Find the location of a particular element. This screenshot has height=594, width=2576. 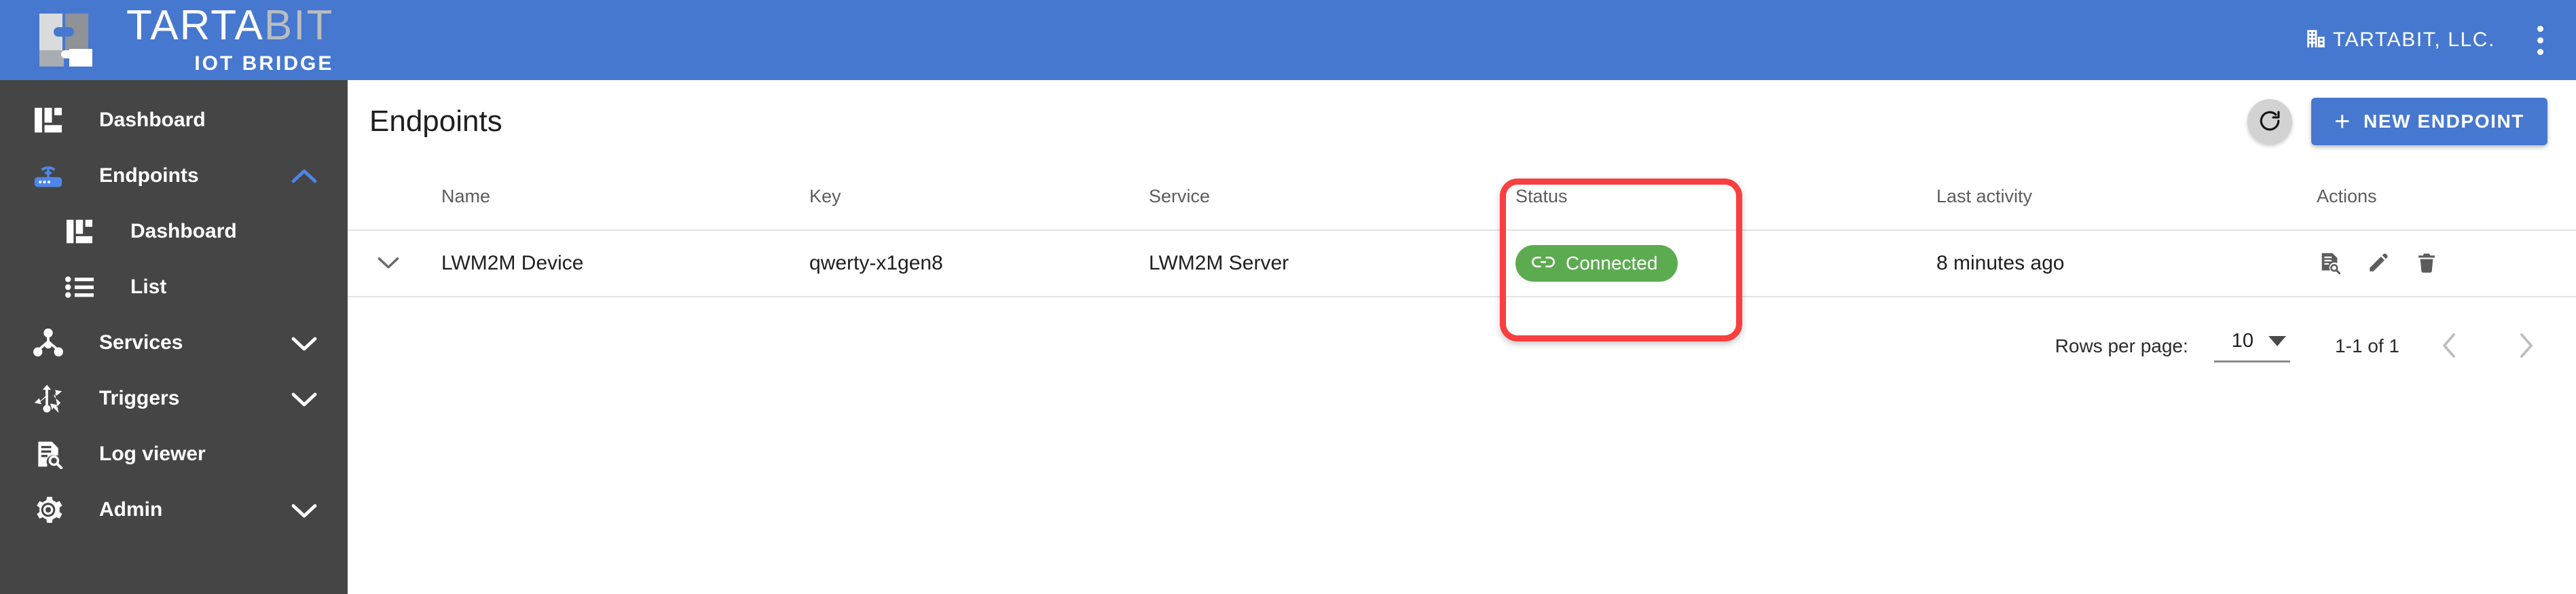

cell-status: Connected is located at coordinates (1725, 263).